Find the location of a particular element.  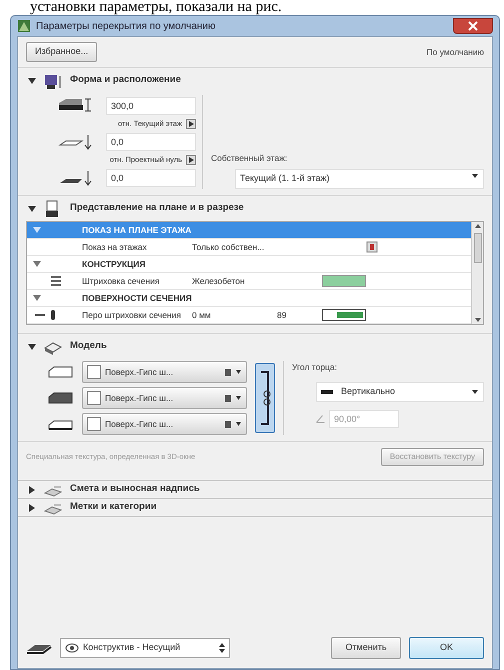

pen-number: 89 is located at coordinates (282, 315).